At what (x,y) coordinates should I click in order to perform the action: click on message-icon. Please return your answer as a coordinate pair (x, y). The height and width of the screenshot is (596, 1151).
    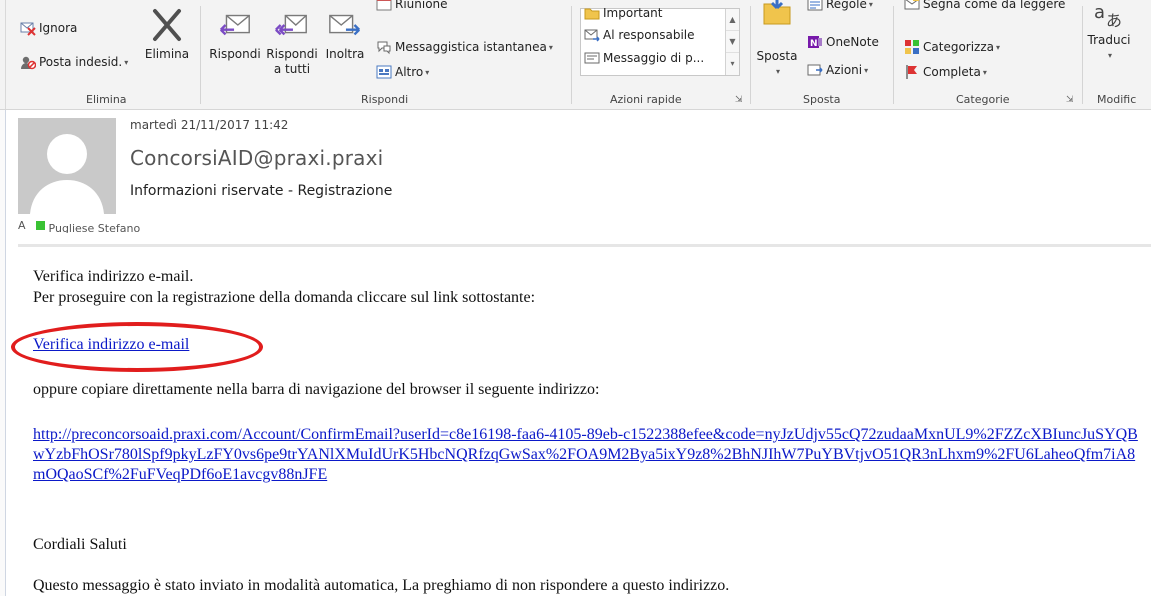
    Looking at the image, I should click on (592, 58).